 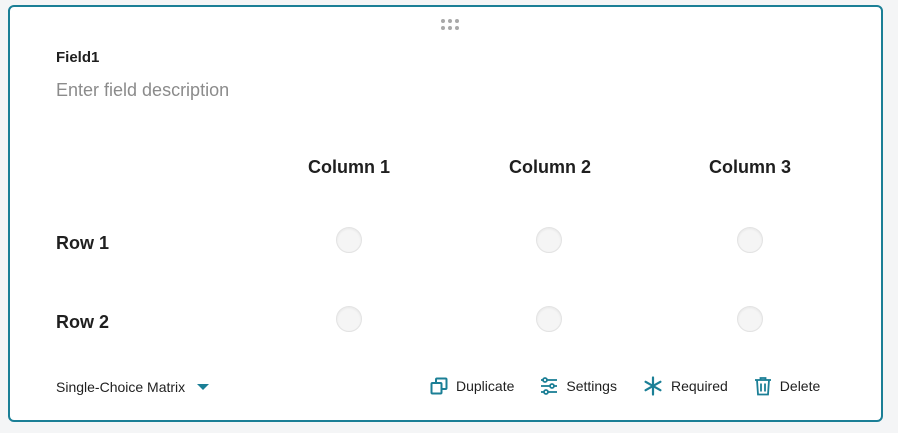 I want to click on delete-label: Delete, so click(x=800, y=386).